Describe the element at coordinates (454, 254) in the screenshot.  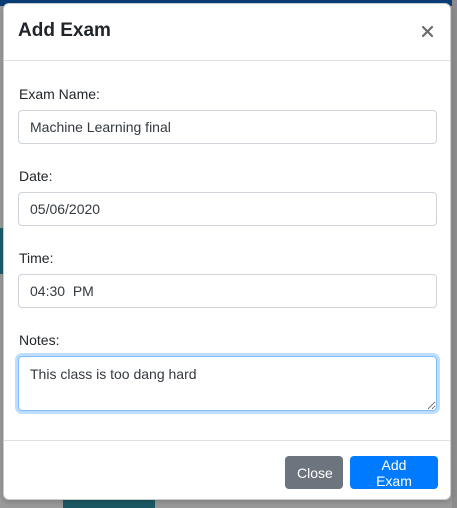
I see `backdrop-scrollbar` at that location.